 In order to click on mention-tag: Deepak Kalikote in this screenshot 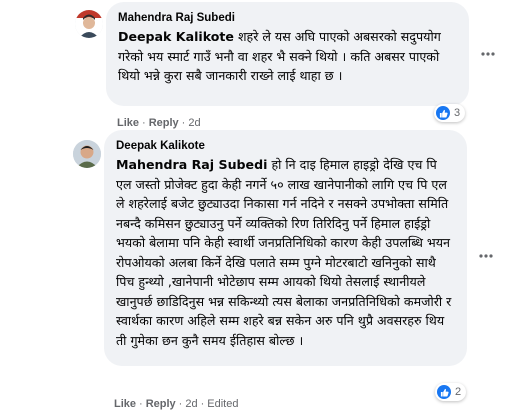, I will do `click(176, 36)`.